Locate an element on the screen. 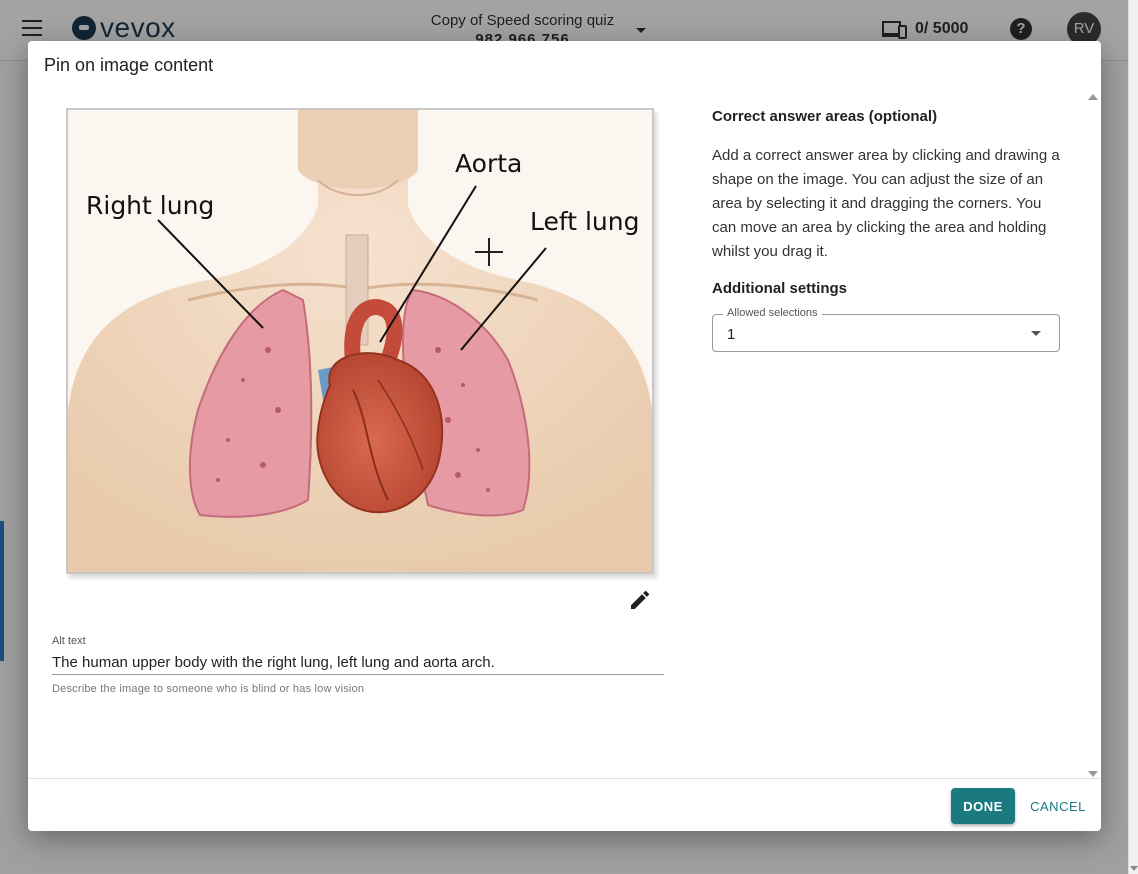  correct-areas-heading: Correct answer areas (optional) is located at coordinates (825, 116).